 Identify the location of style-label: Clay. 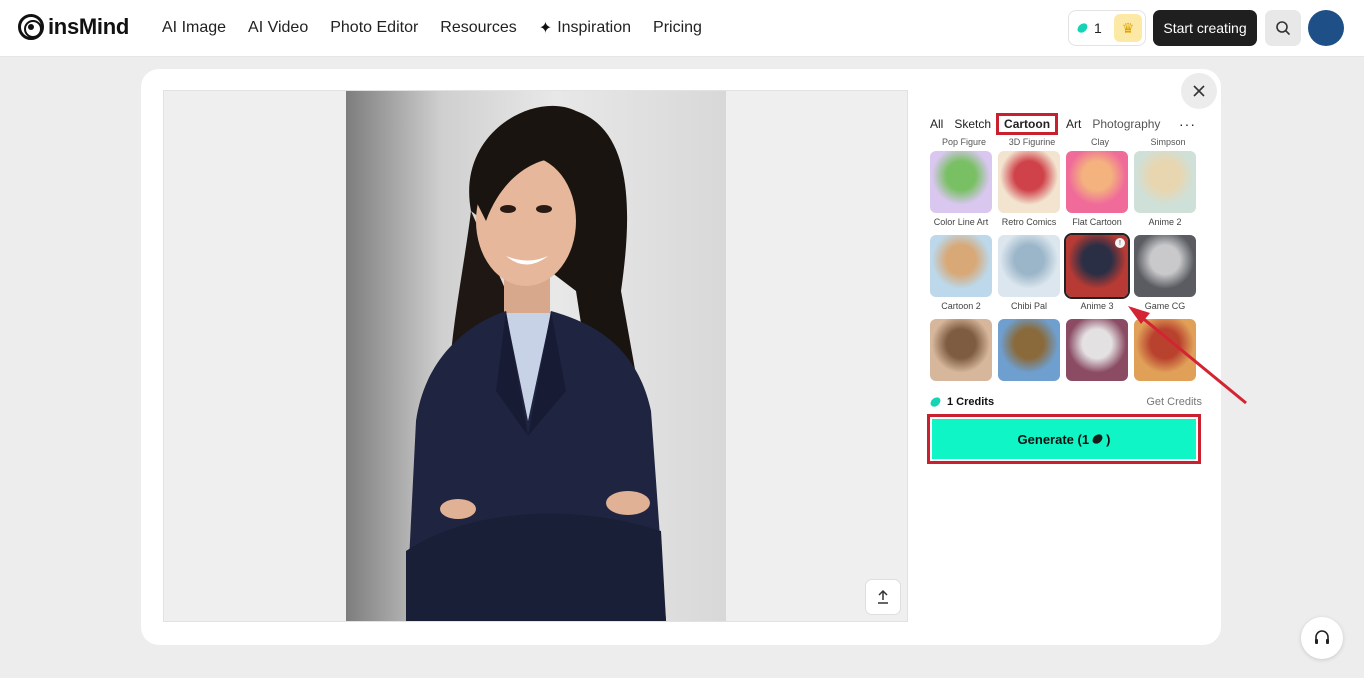
(1100, 142).